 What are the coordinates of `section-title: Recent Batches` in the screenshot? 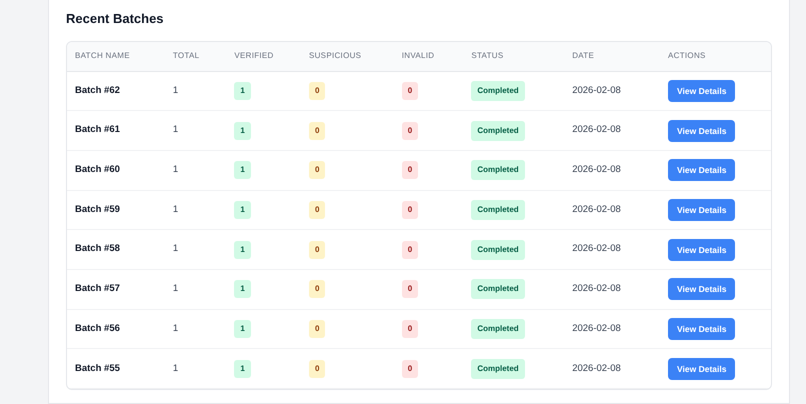 It's located at (115, 19).